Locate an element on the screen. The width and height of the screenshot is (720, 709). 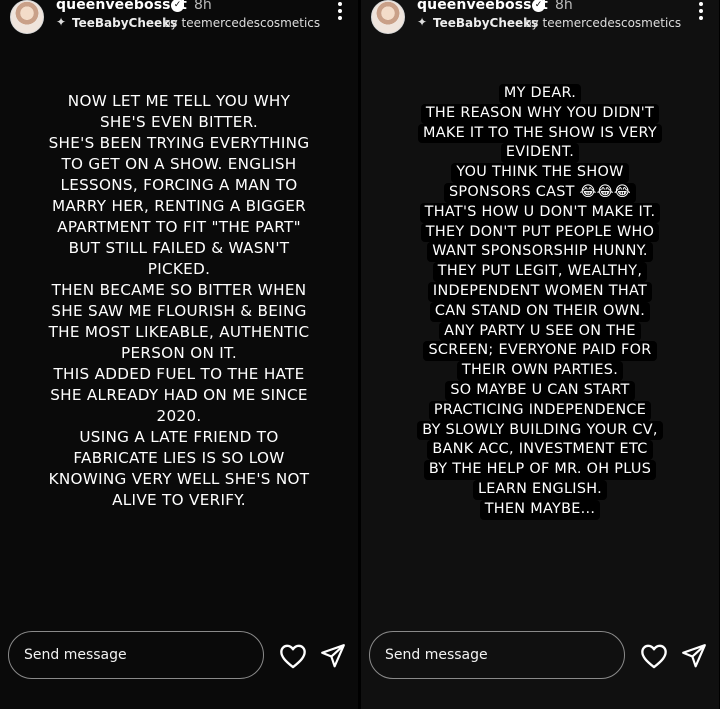
story-text-line: USING A LATE FRIEND TO is located at coordinates (179, 437).